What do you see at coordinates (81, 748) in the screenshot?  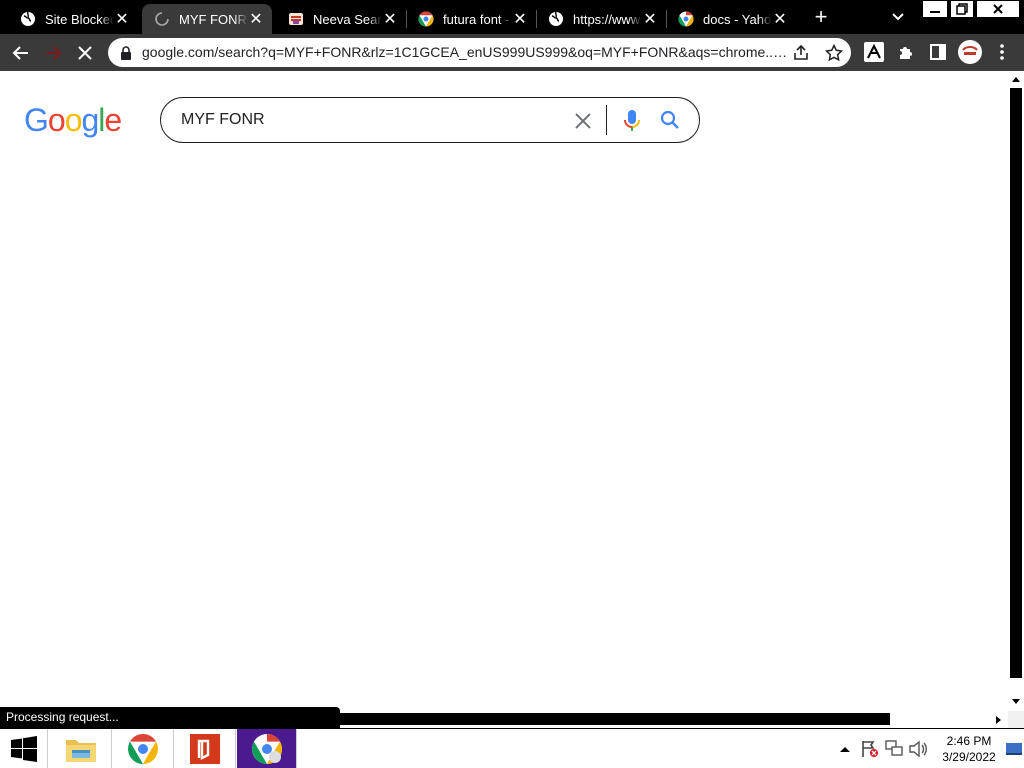 I see `file-explorer-icon` at bounding box center [81, 748].